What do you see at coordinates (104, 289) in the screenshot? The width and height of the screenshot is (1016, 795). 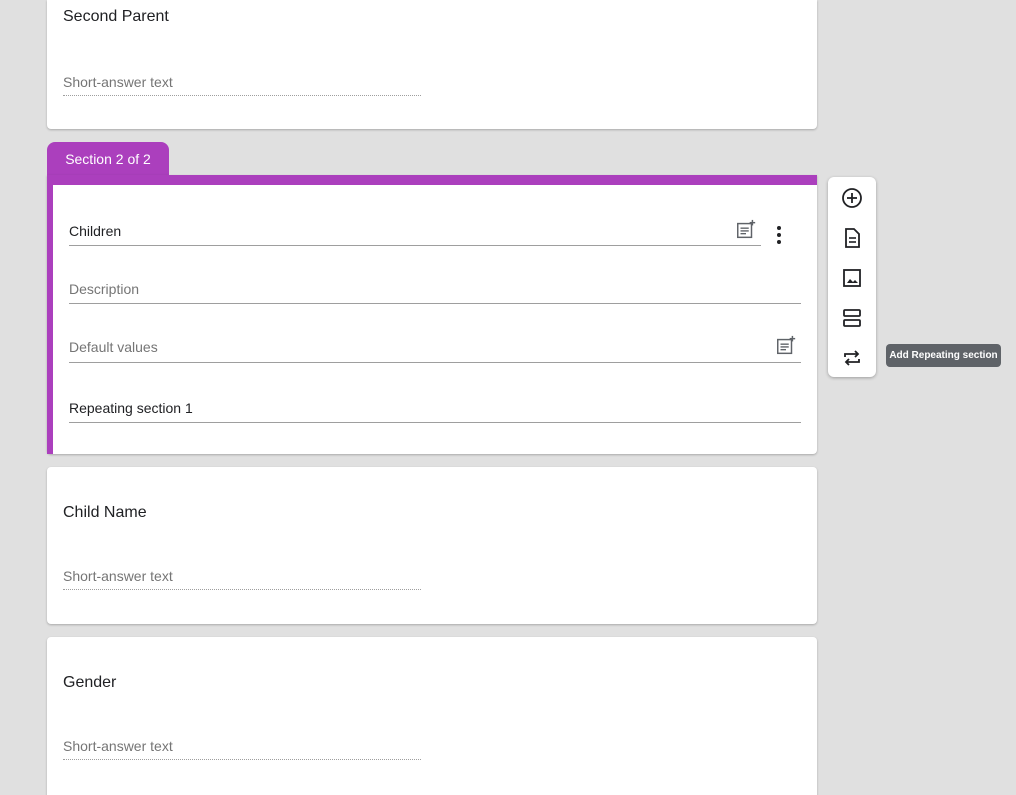 I see `description-placeholder: Description` at bounding box center [104, 289].